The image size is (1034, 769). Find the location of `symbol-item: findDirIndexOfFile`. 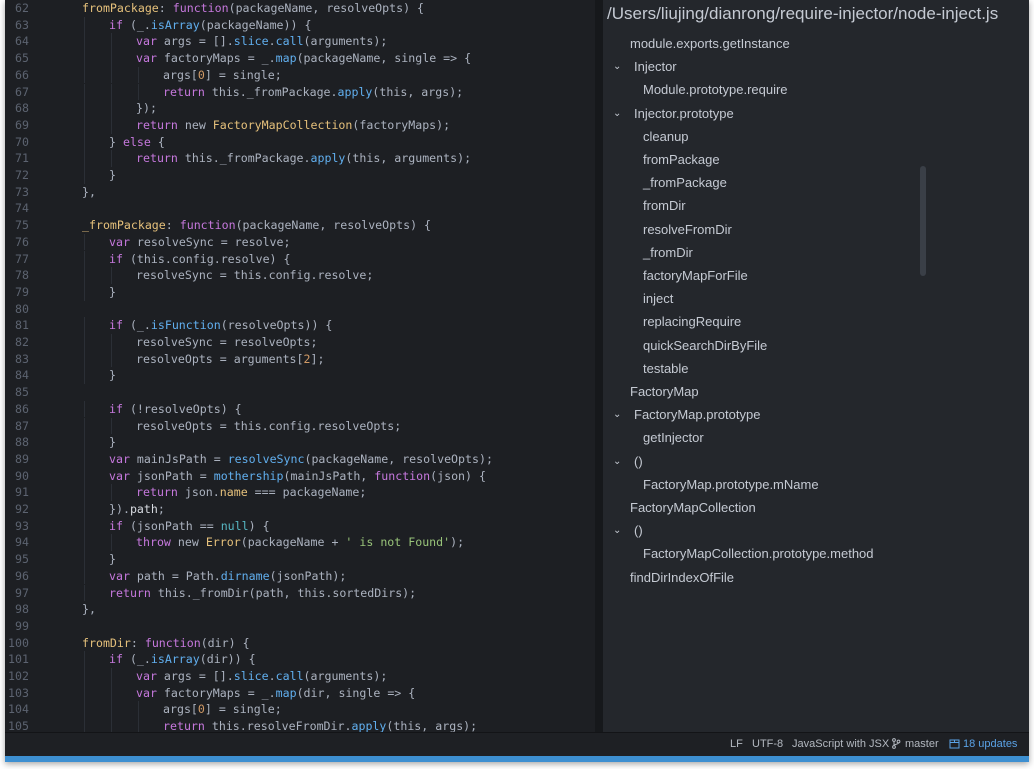

symbol-item: findDirIndexOfFile is located at coordinates (682, 578).